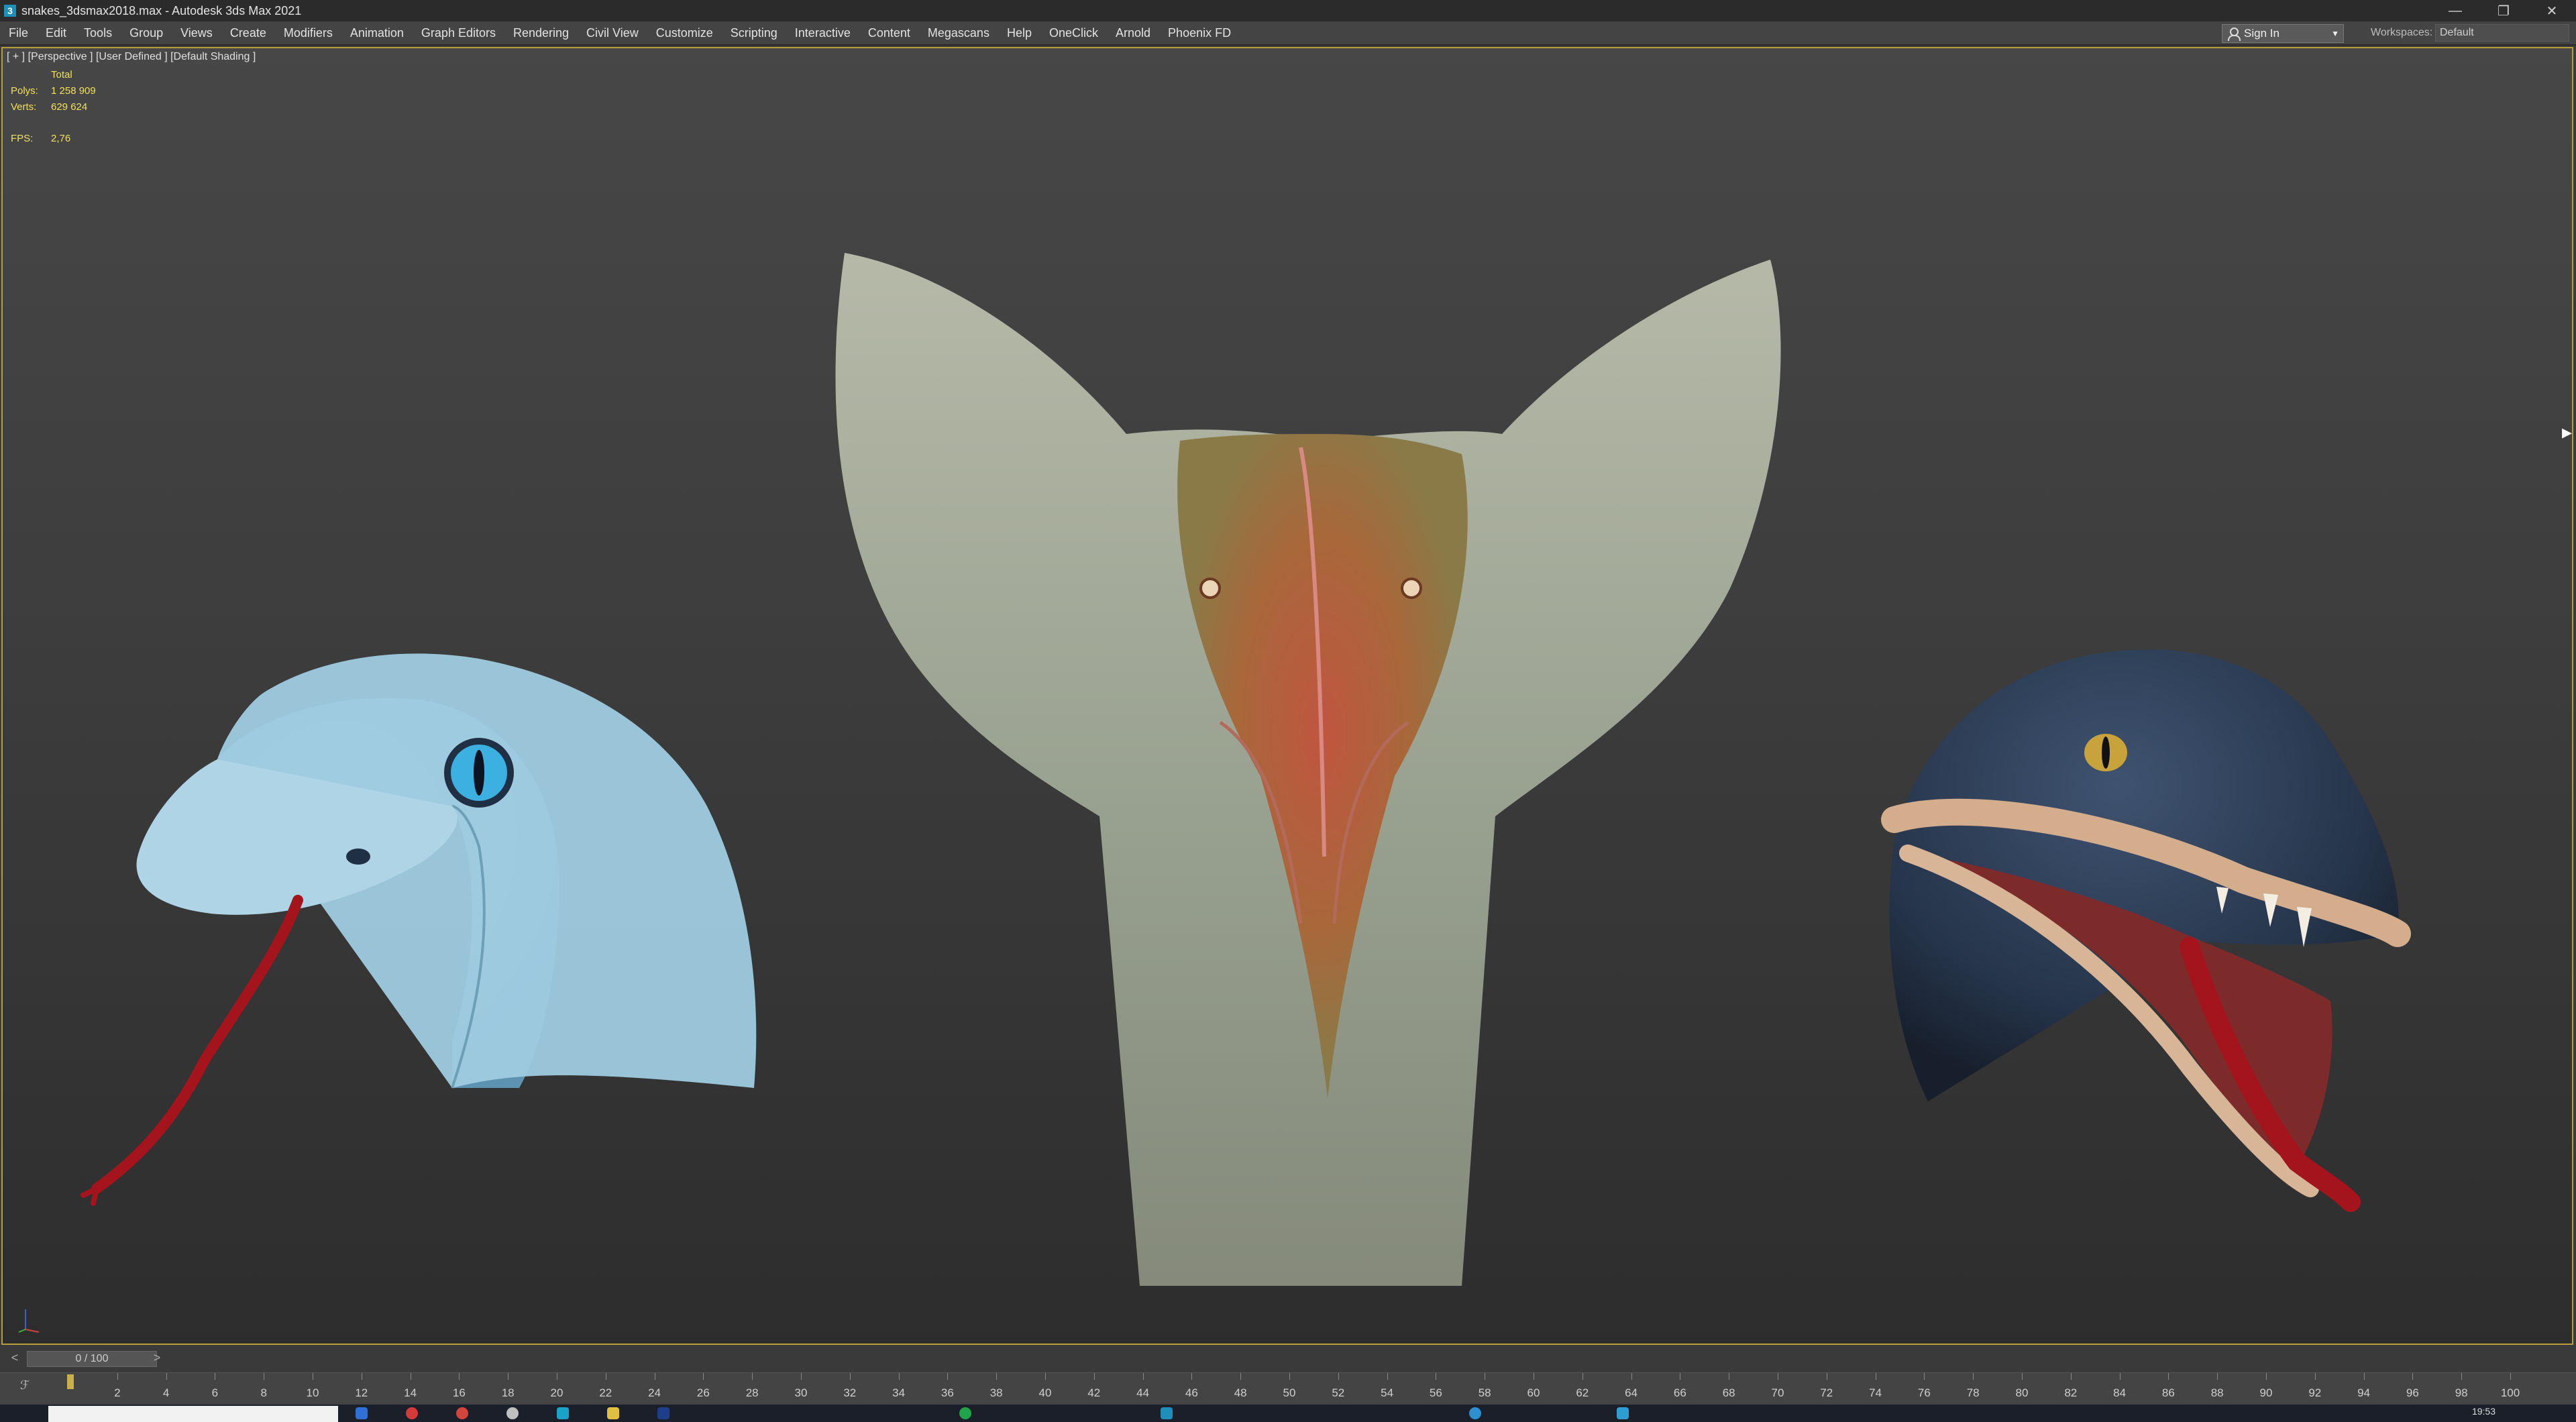  I want to click on frame-tick-label: 92, so click(2315, 1393).